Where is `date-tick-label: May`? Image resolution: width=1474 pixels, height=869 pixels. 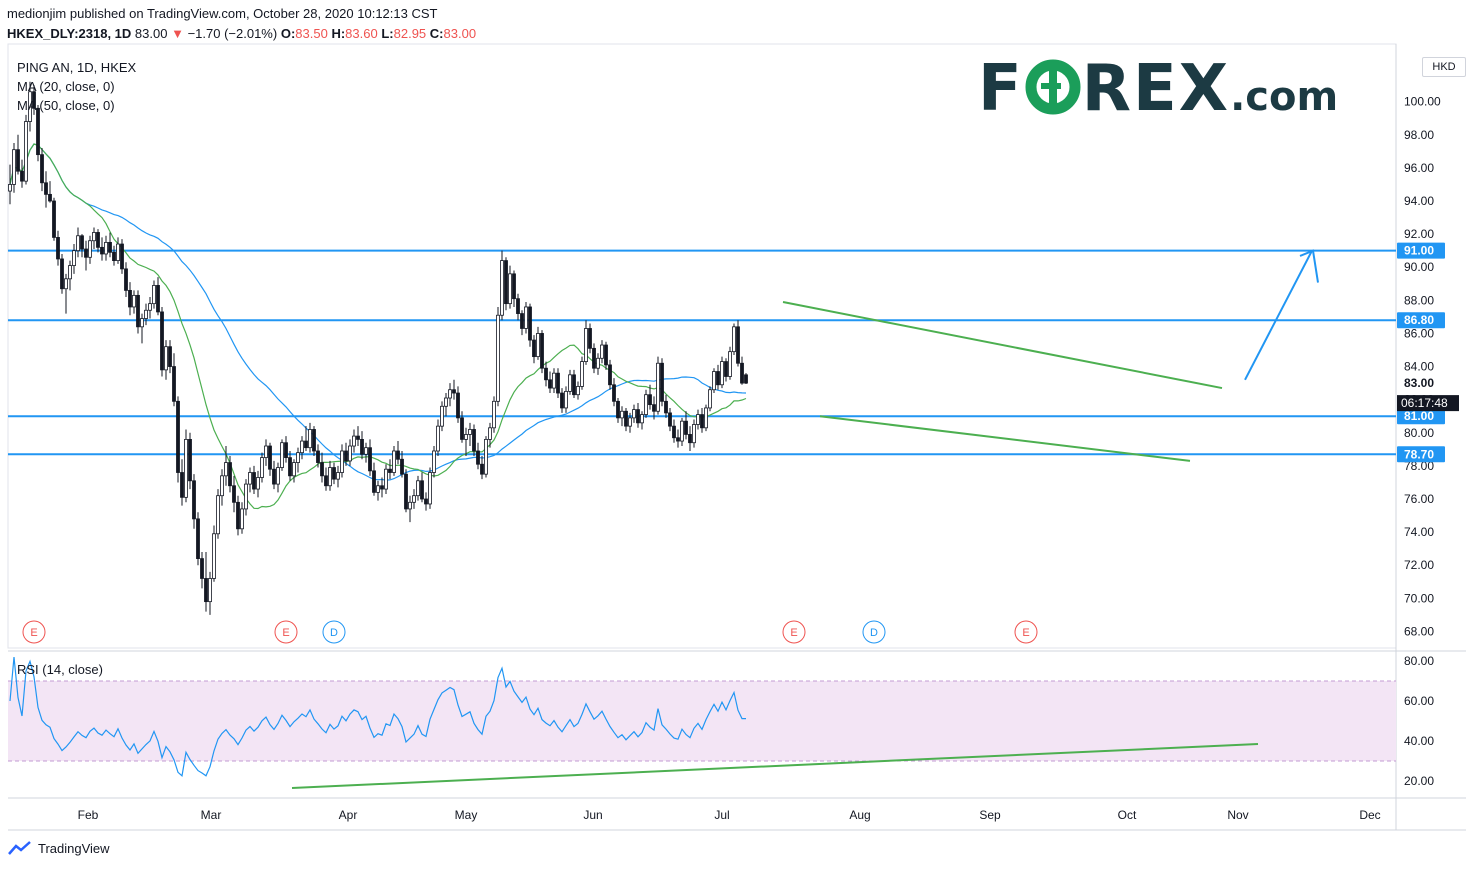 date-tick-label: May is located at coordinates (466, 815).